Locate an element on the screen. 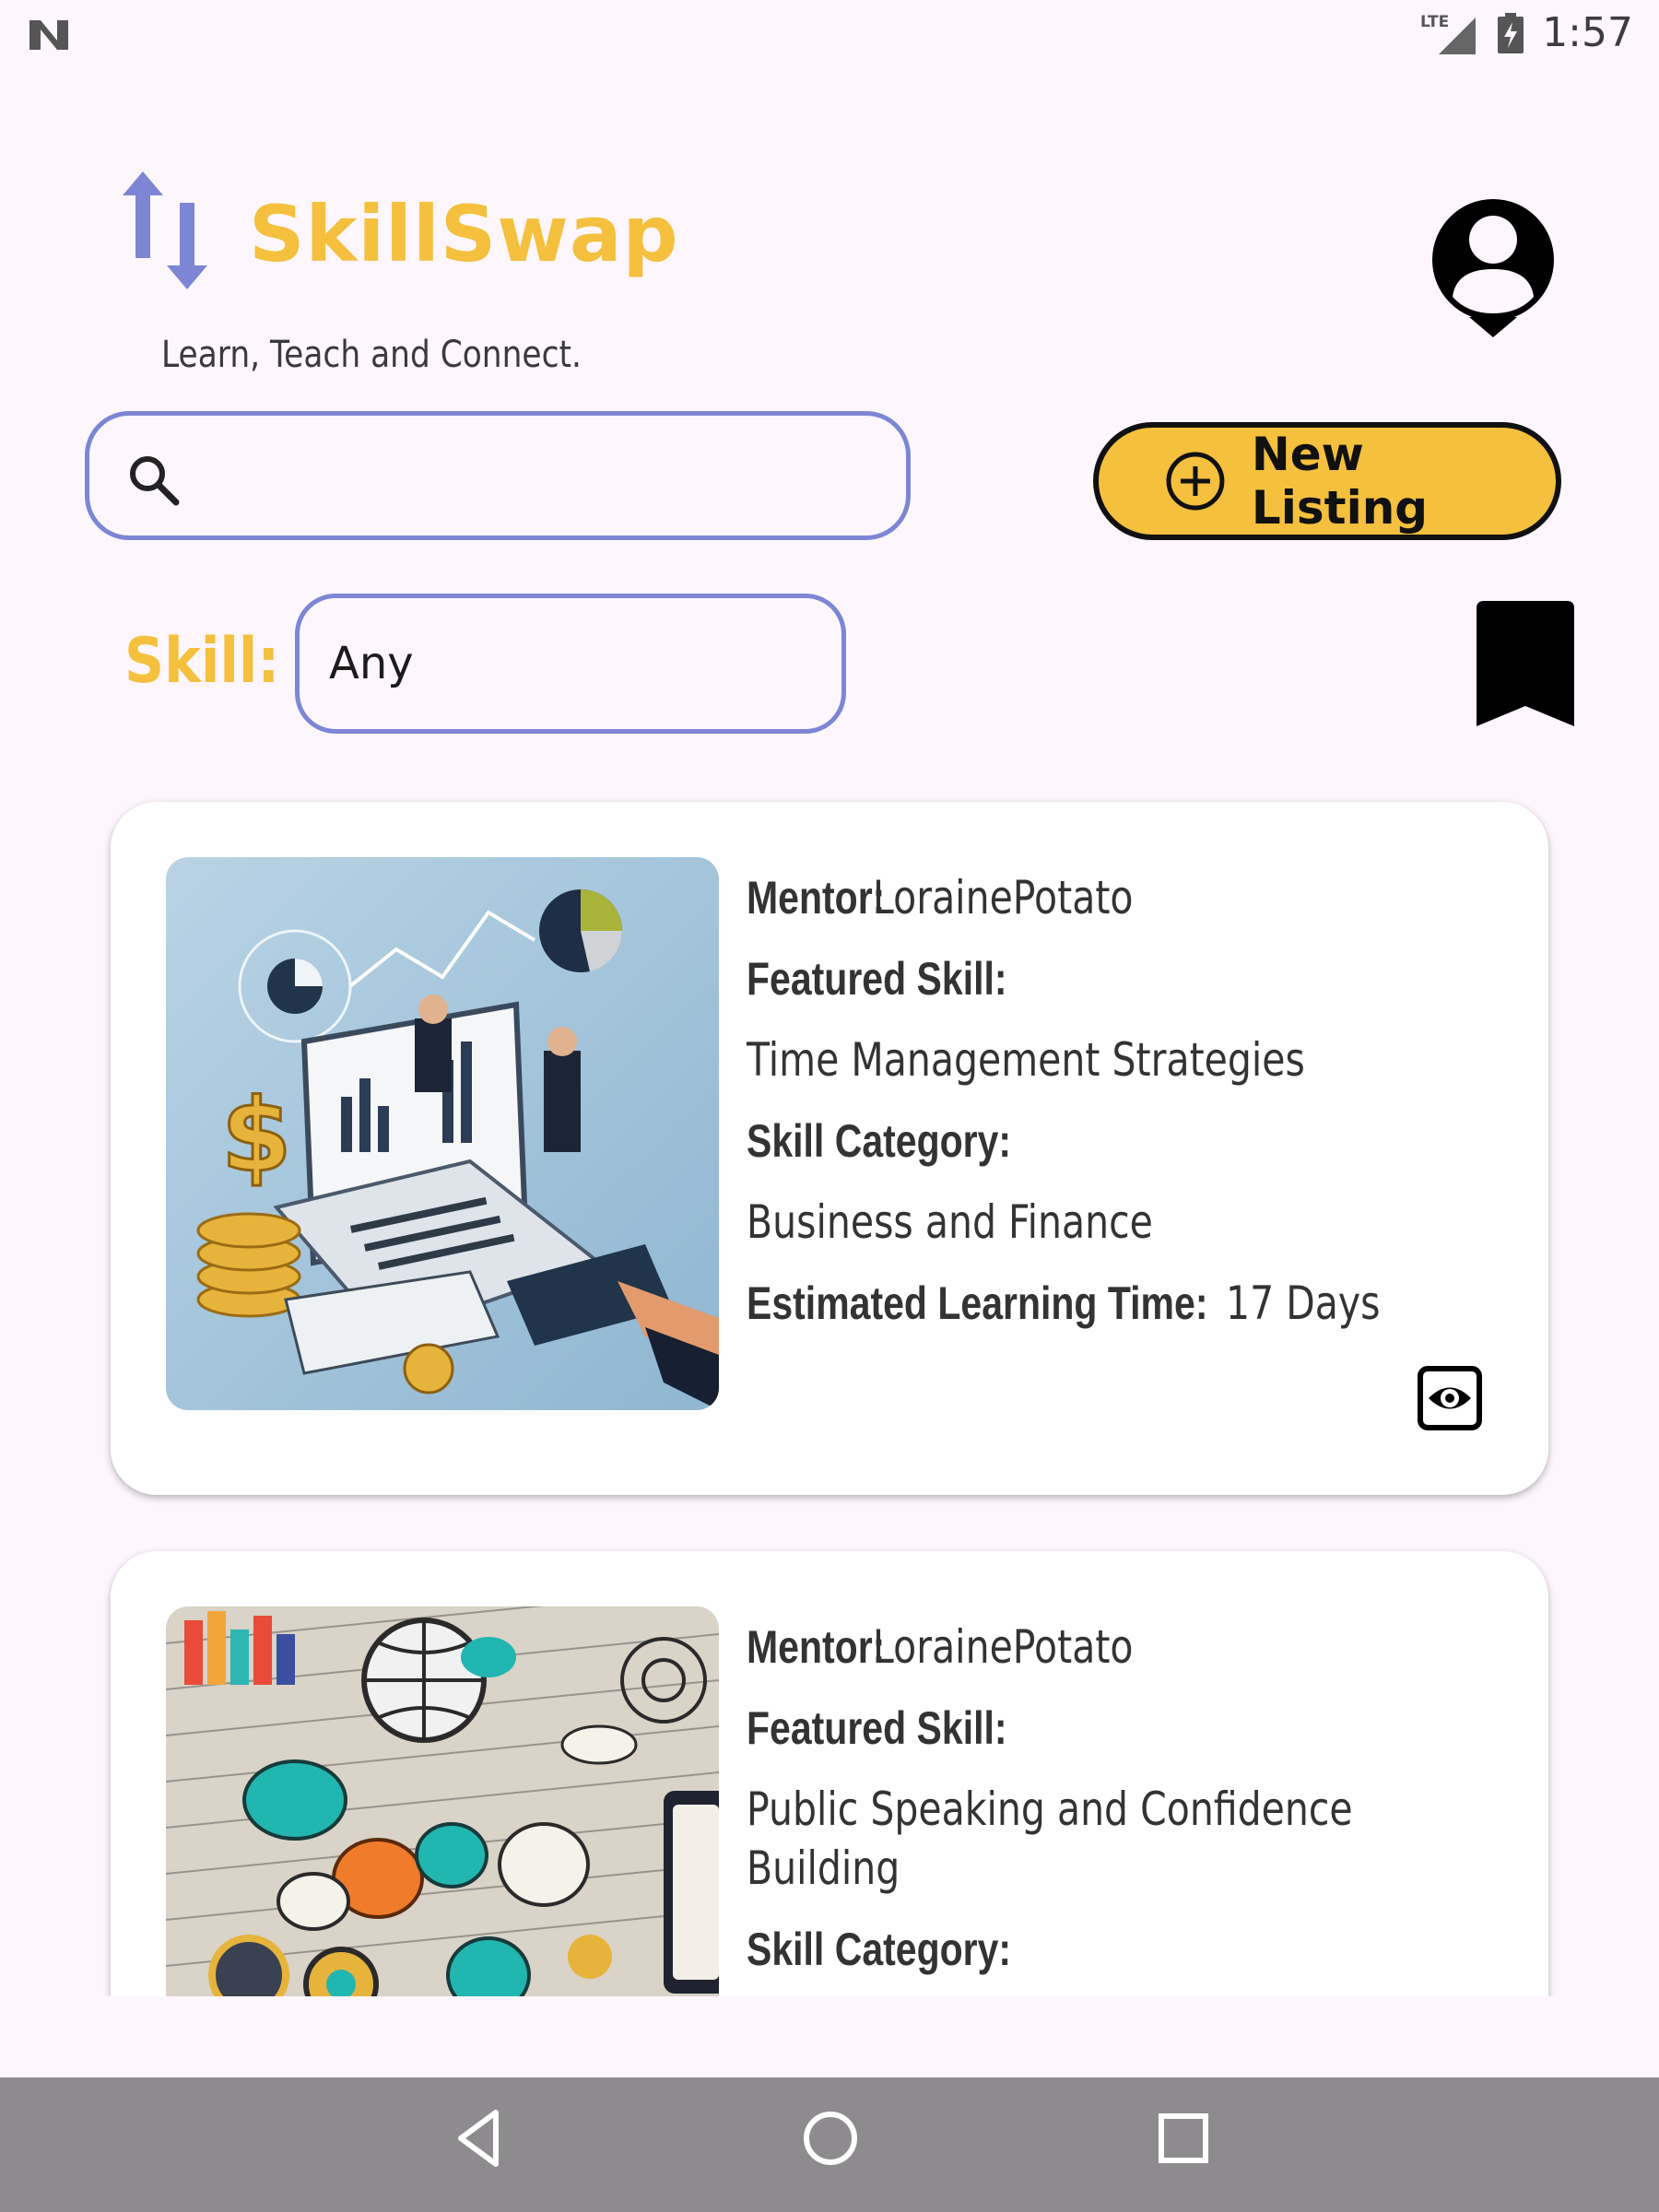 The image size is (1659, 2212). system-nav-bar is located at coordinates (829, 2144).